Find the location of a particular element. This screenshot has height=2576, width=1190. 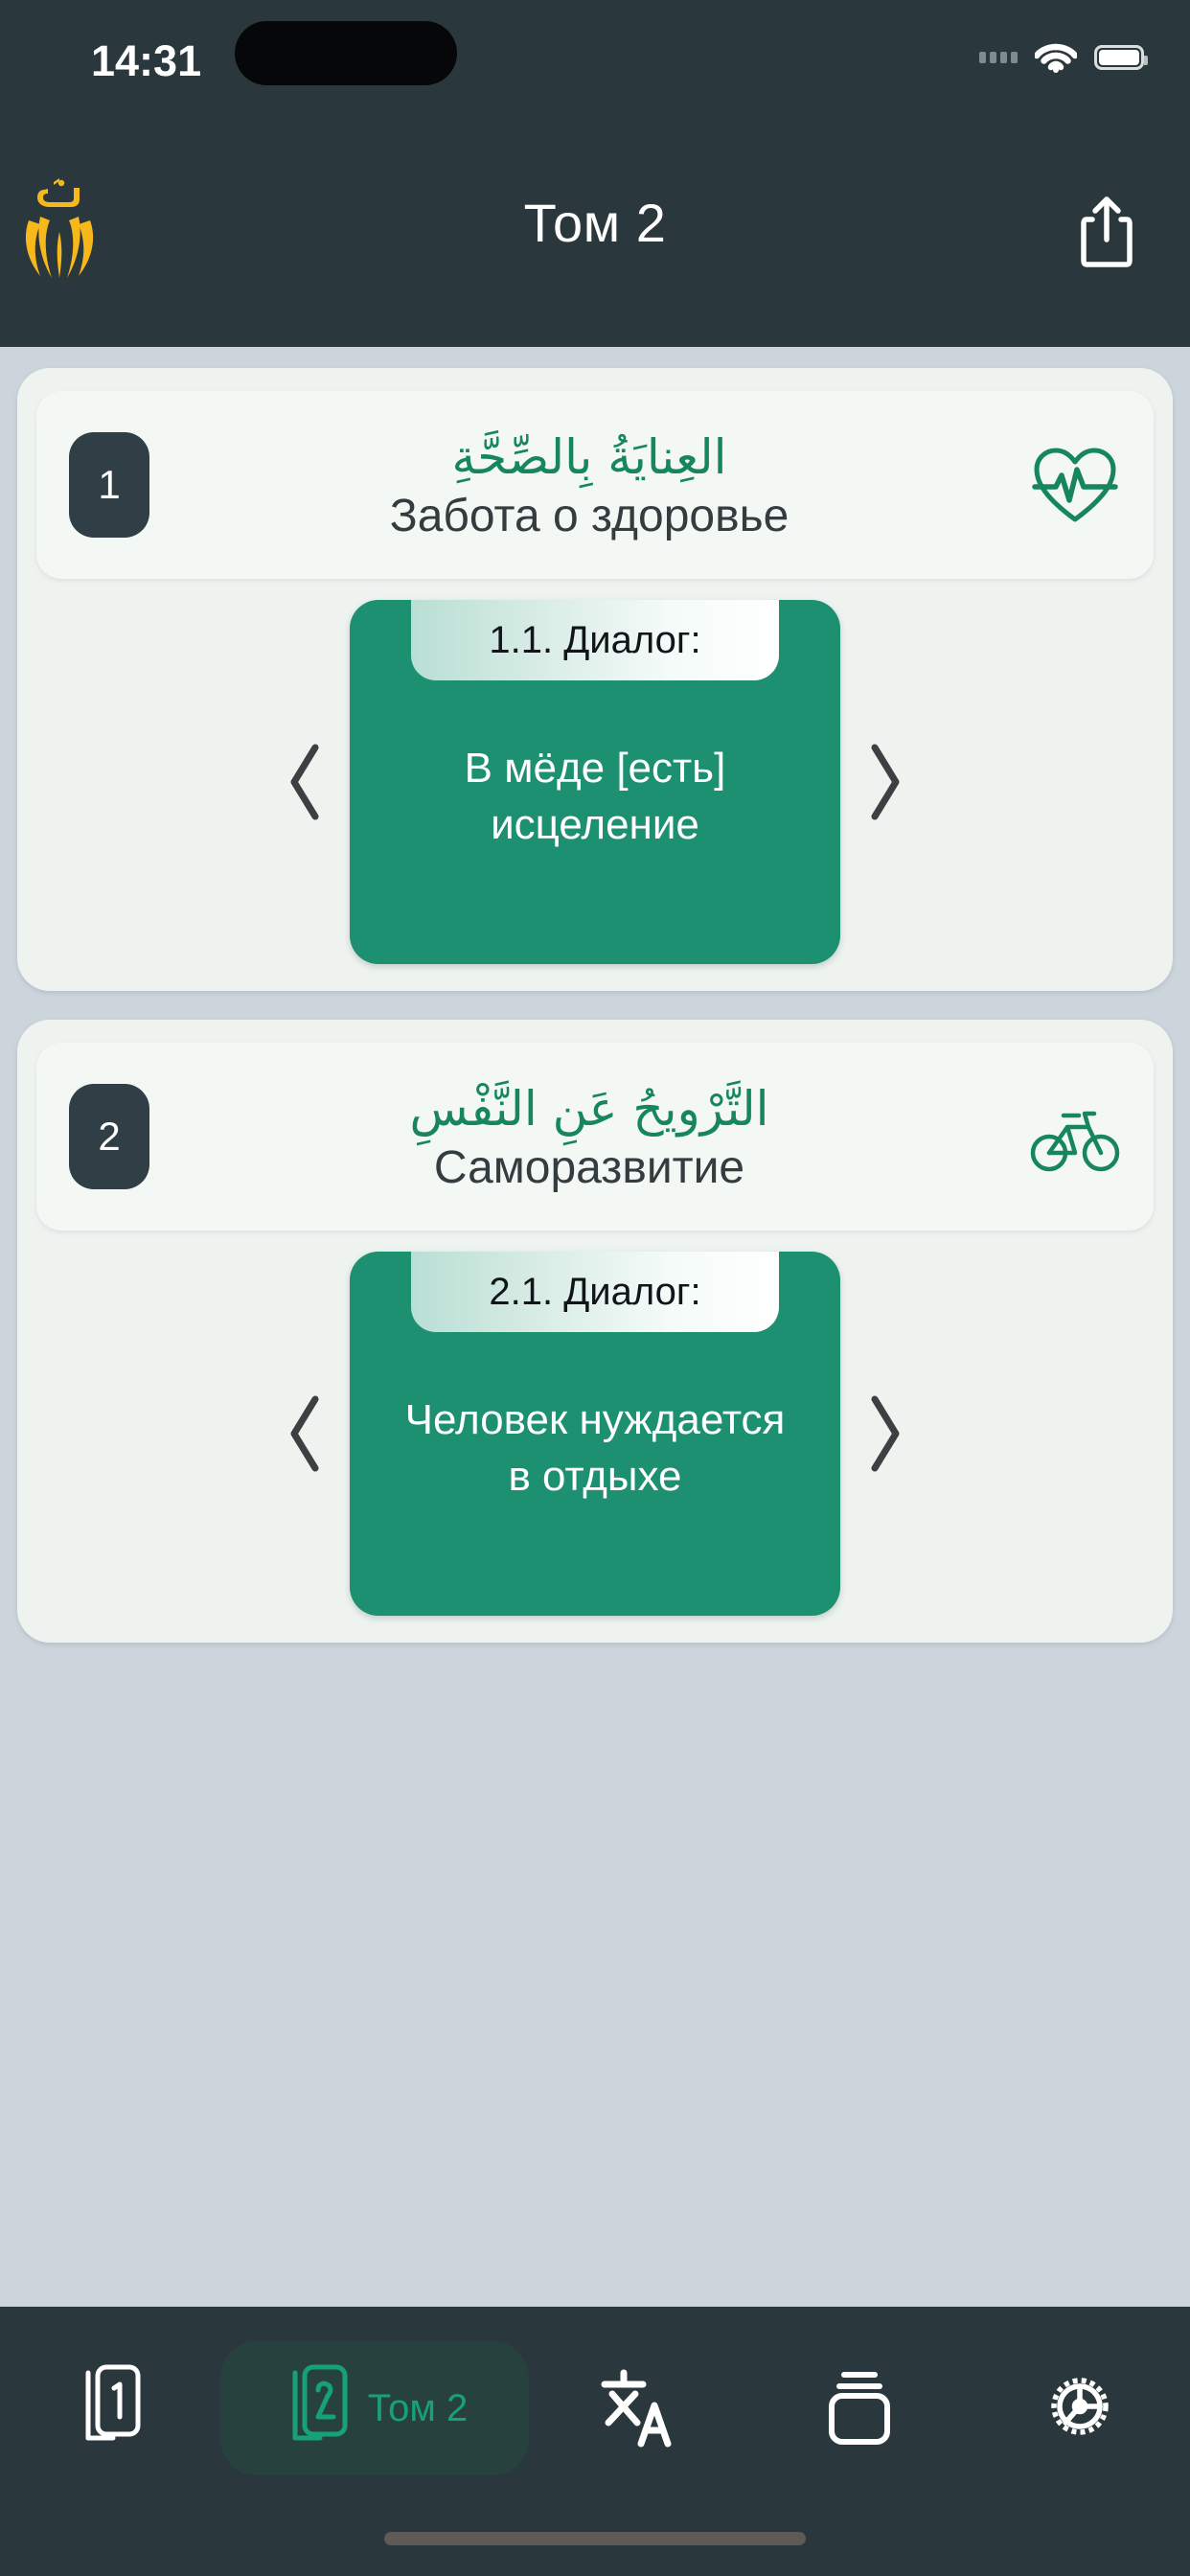

book-volume-1-icon is located at coordinates (111, 2408).